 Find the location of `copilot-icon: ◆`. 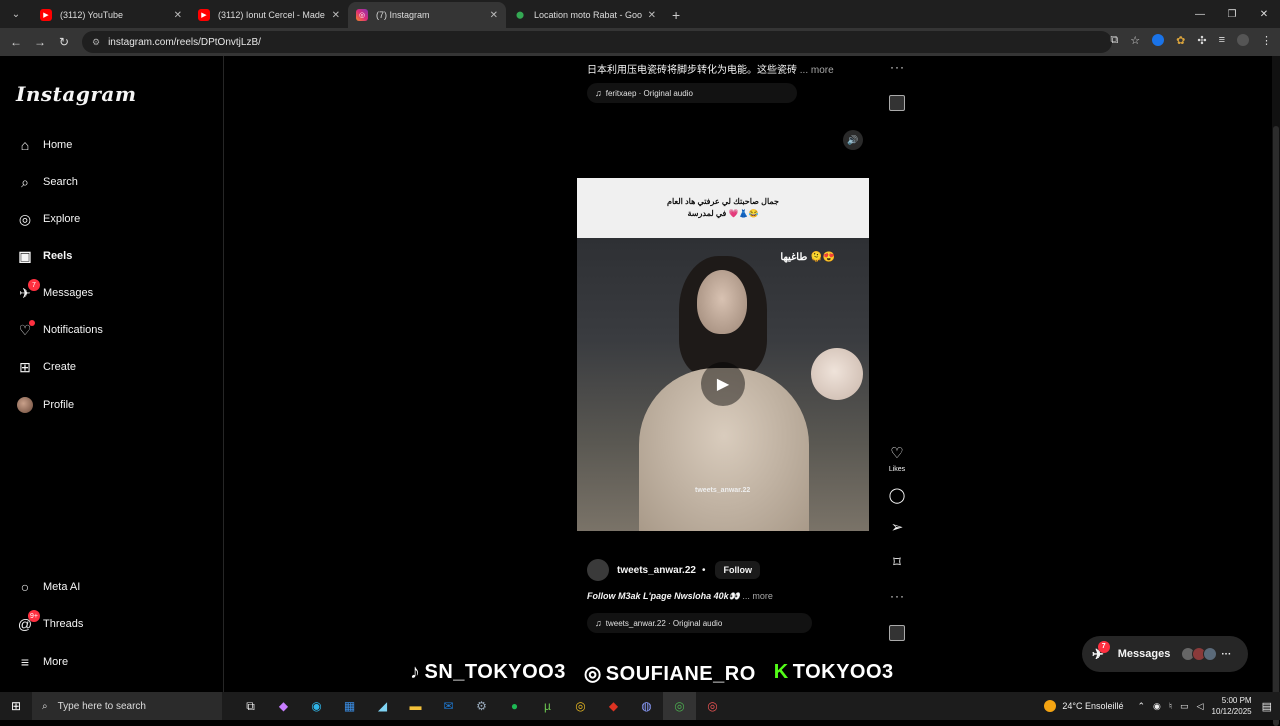

copilot-icon: ◆ is located at coordinates (283, 706).